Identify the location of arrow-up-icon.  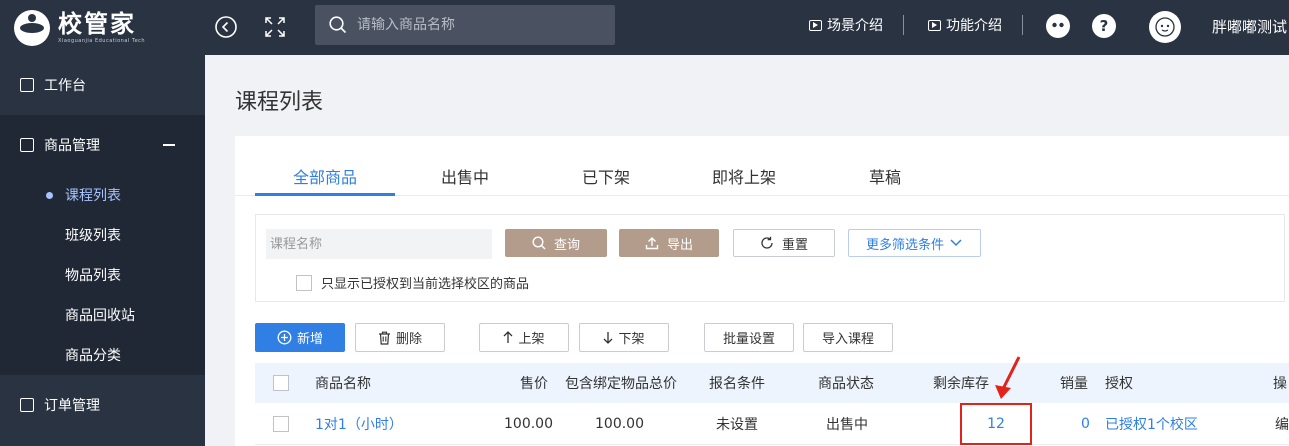
(508, 337).